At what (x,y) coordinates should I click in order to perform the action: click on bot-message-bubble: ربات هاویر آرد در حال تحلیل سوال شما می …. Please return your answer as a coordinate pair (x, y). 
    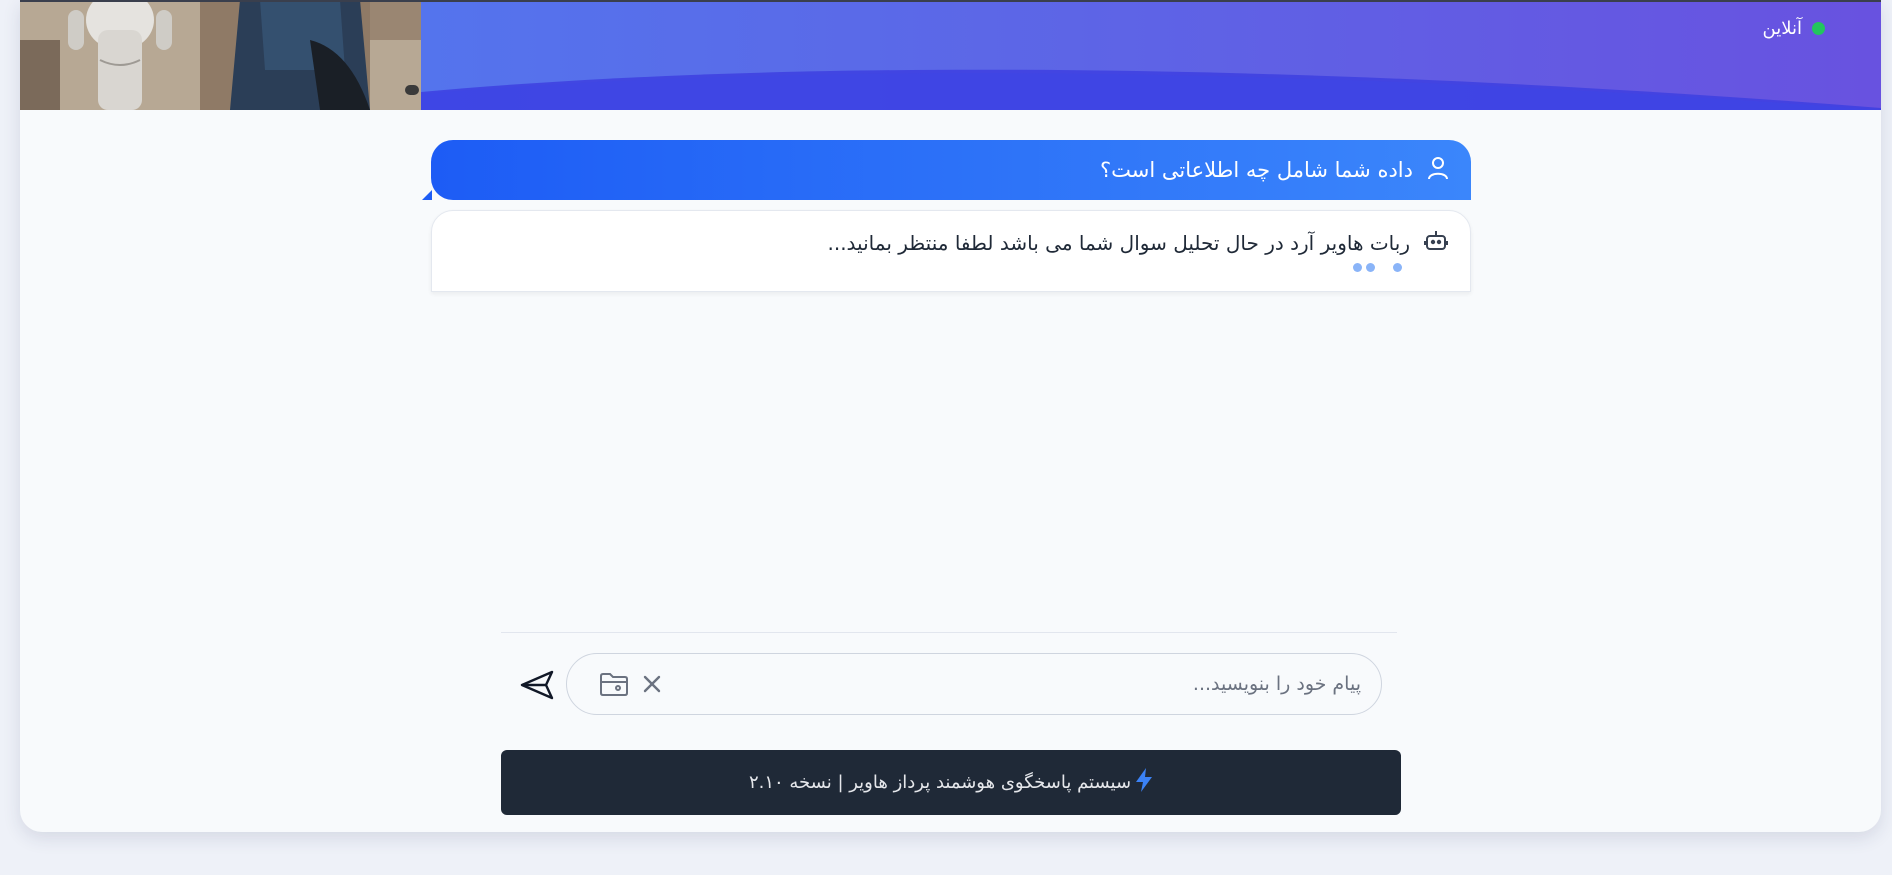
    Looking at the image, I should click on (951, 251).